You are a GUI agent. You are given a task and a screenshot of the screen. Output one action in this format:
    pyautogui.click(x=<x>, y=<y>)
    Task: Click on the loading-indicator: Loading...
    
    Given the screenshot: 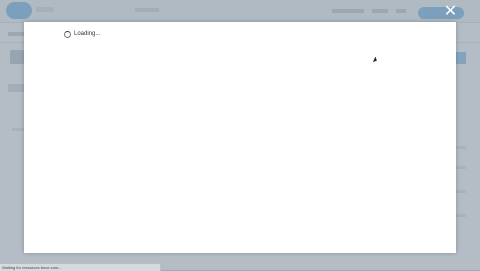 What is the action you would take?
    pyautogui.click(x=82, y=34)
    